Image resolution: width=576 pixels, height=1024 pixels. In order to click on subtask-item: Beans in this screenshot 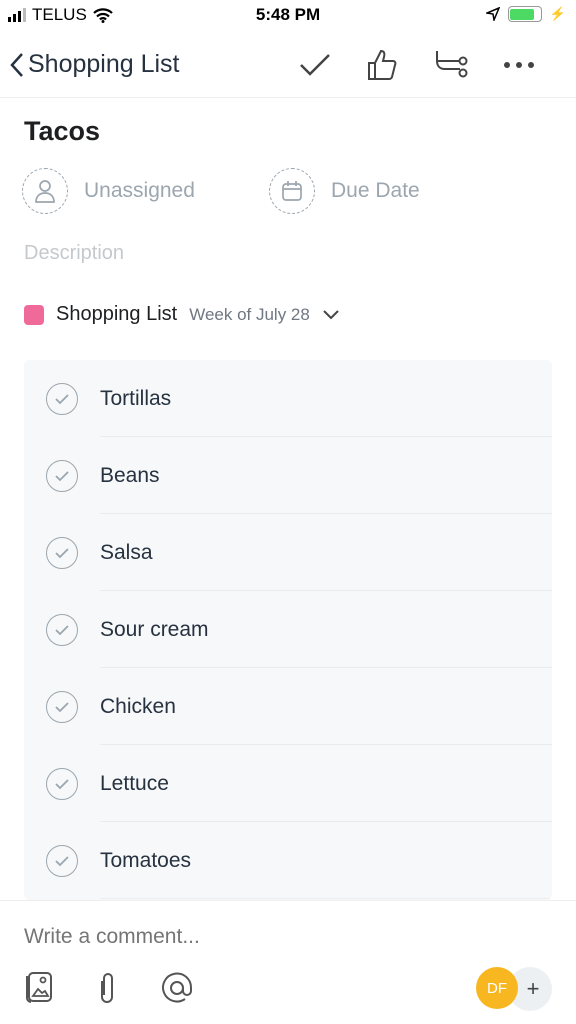, I will do `click(288, 475)`.